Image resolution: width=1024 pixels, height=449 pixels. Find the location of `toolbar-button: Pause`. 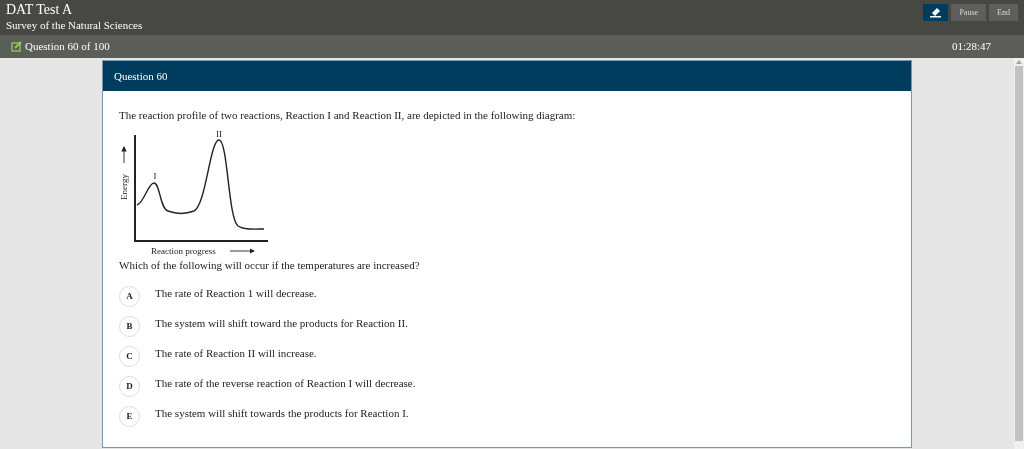

toolbar-button: Pause is located at coordinates (969, 12).